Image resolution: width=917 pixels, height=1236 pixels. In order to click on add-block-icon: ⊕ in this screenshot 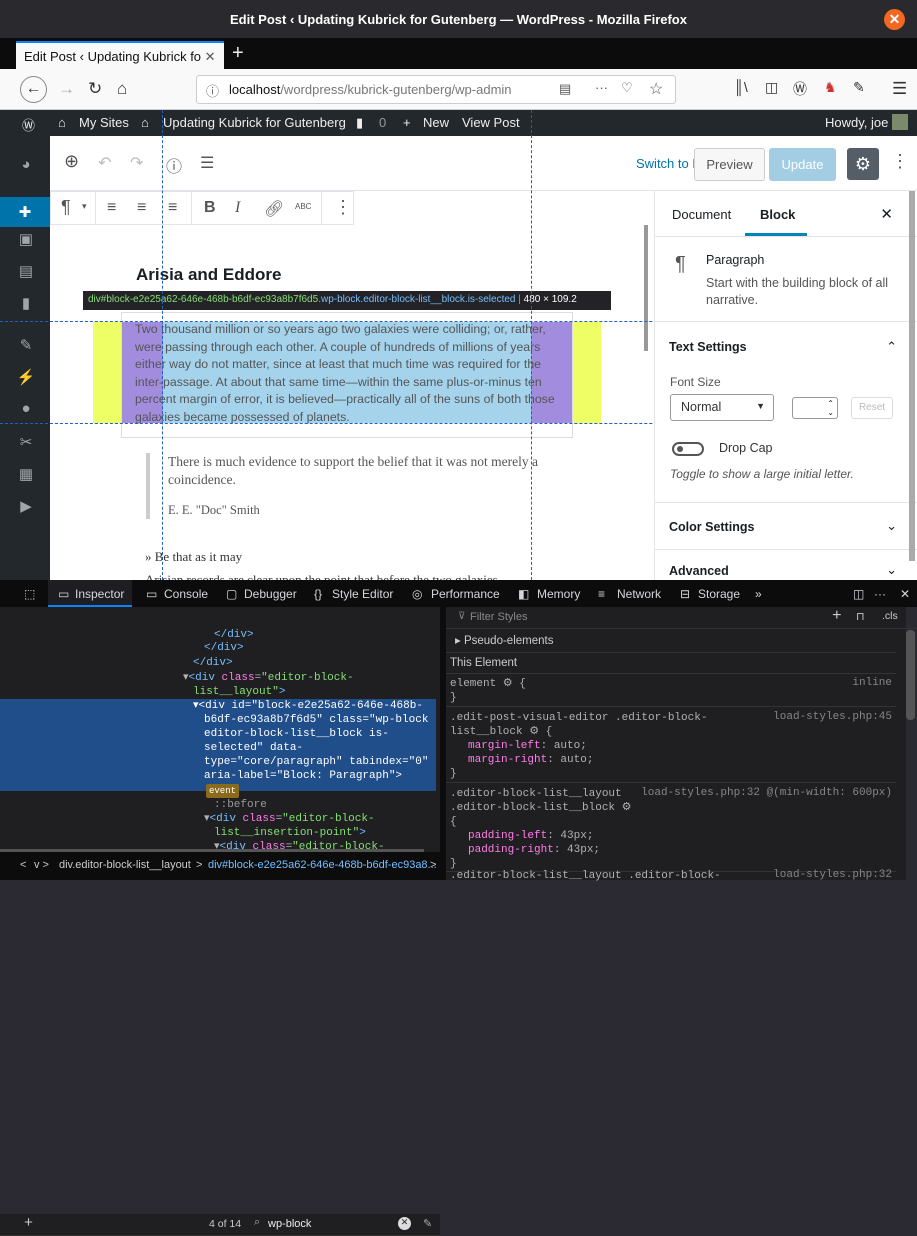, I will do `click(71, 161)`.